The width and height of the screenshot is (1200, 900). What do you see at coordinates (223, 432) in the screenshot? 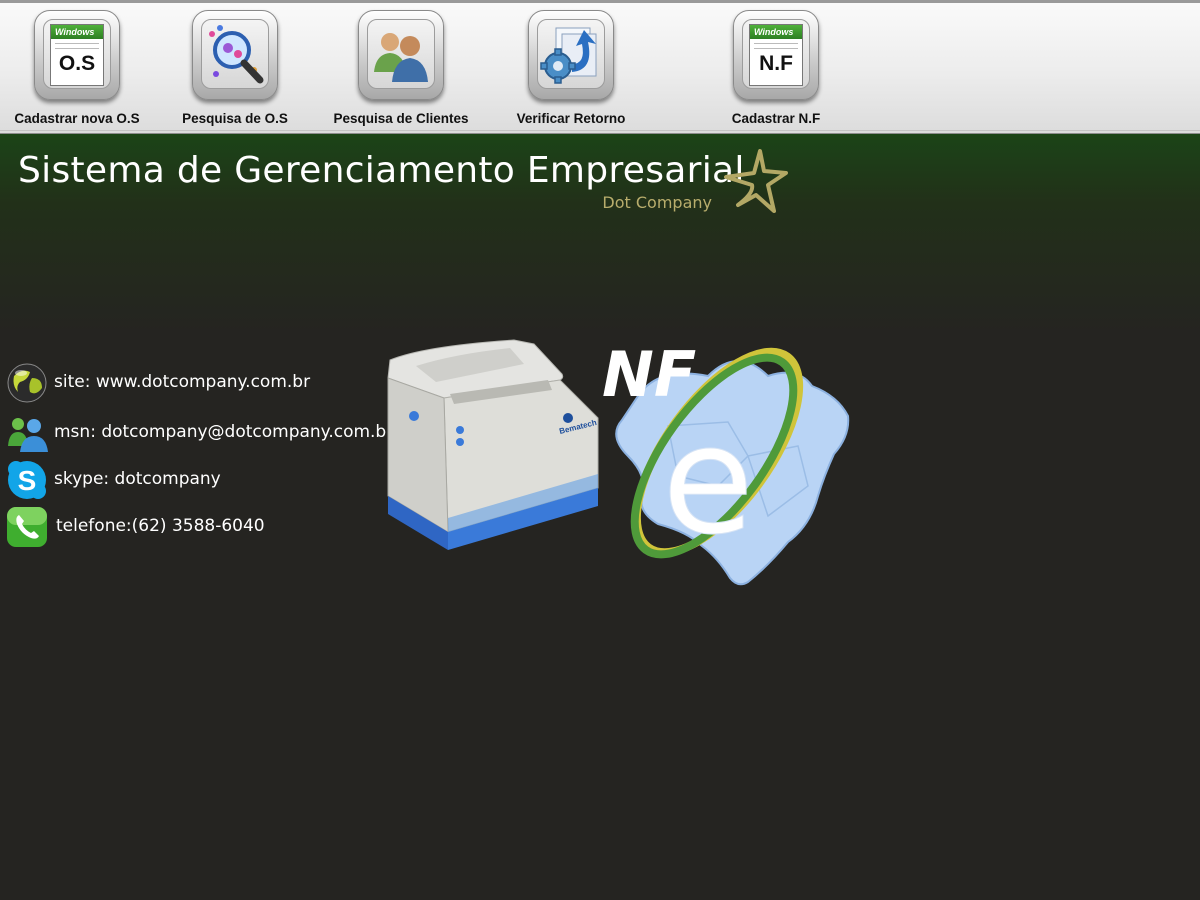
I see `contact-msn-text: msn: dotcompany@dotcompany.com.br` at bounding box center [223, 432].